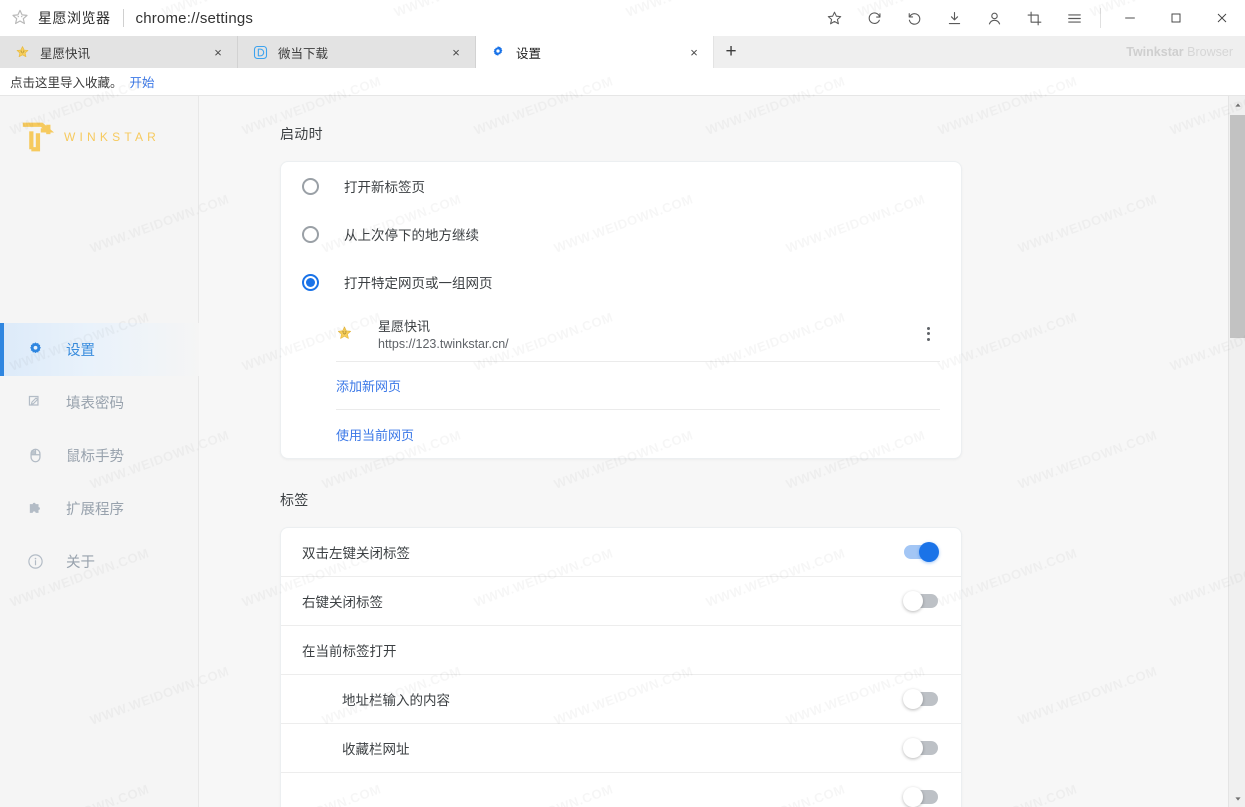  Describe the element at coordinates (621, 282) in the screenshot. I see `startup-option-specific-pages: 打开特定网页或一组网页` at that location.